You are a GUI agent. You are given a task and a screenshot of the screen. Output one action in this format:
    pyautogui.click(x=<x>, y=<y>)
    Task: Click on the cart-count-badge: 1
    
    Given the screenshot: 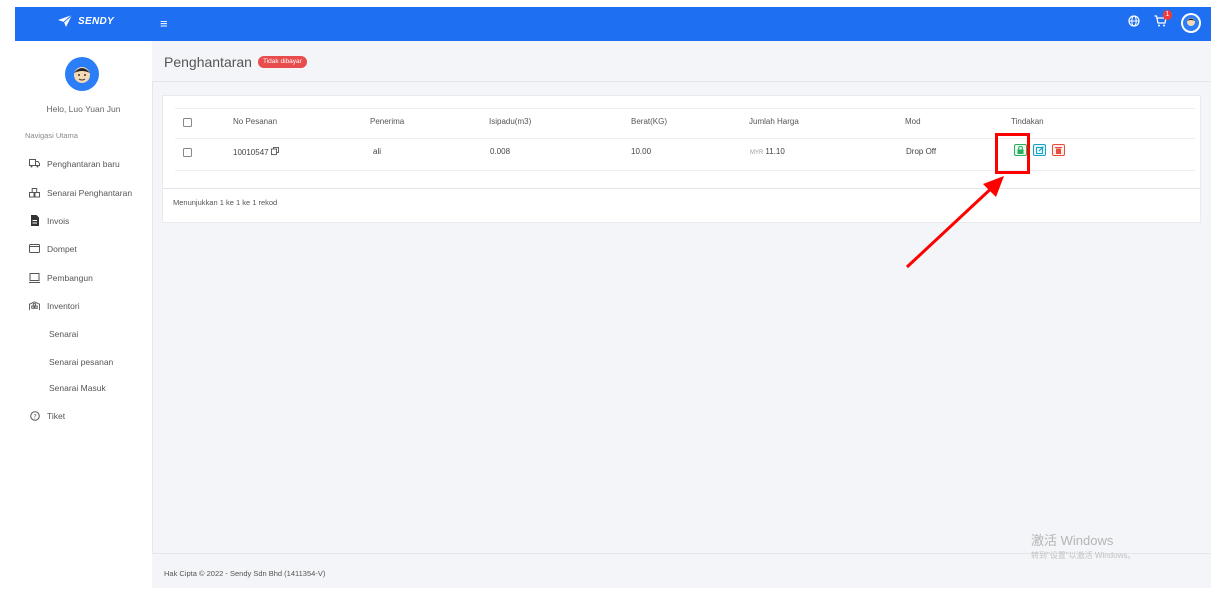 What is the action you would take?
    pyautogui.click(x=1167, y=15)
    